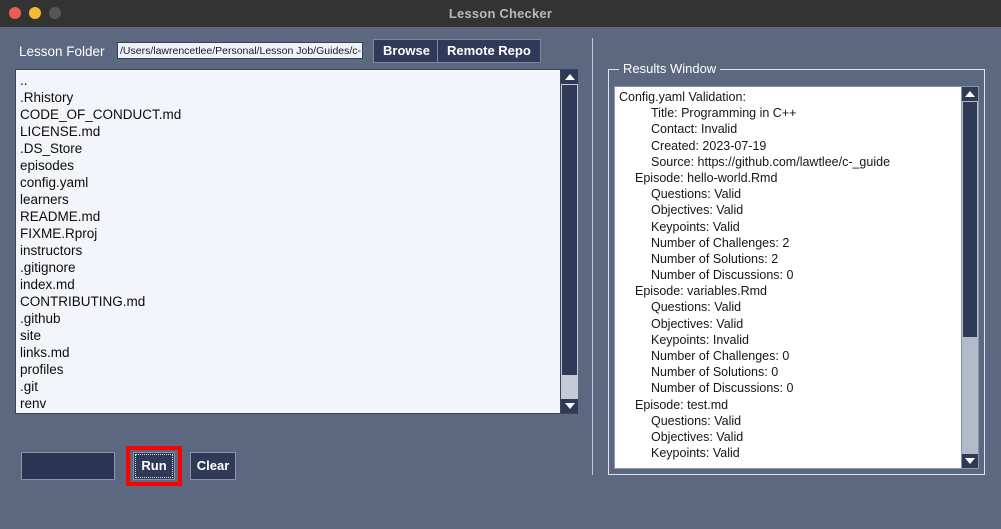 This screenshot has height=529, width=1001. I want to click on results-line: Episode: hello-world.Rmd, so click(706, 177).